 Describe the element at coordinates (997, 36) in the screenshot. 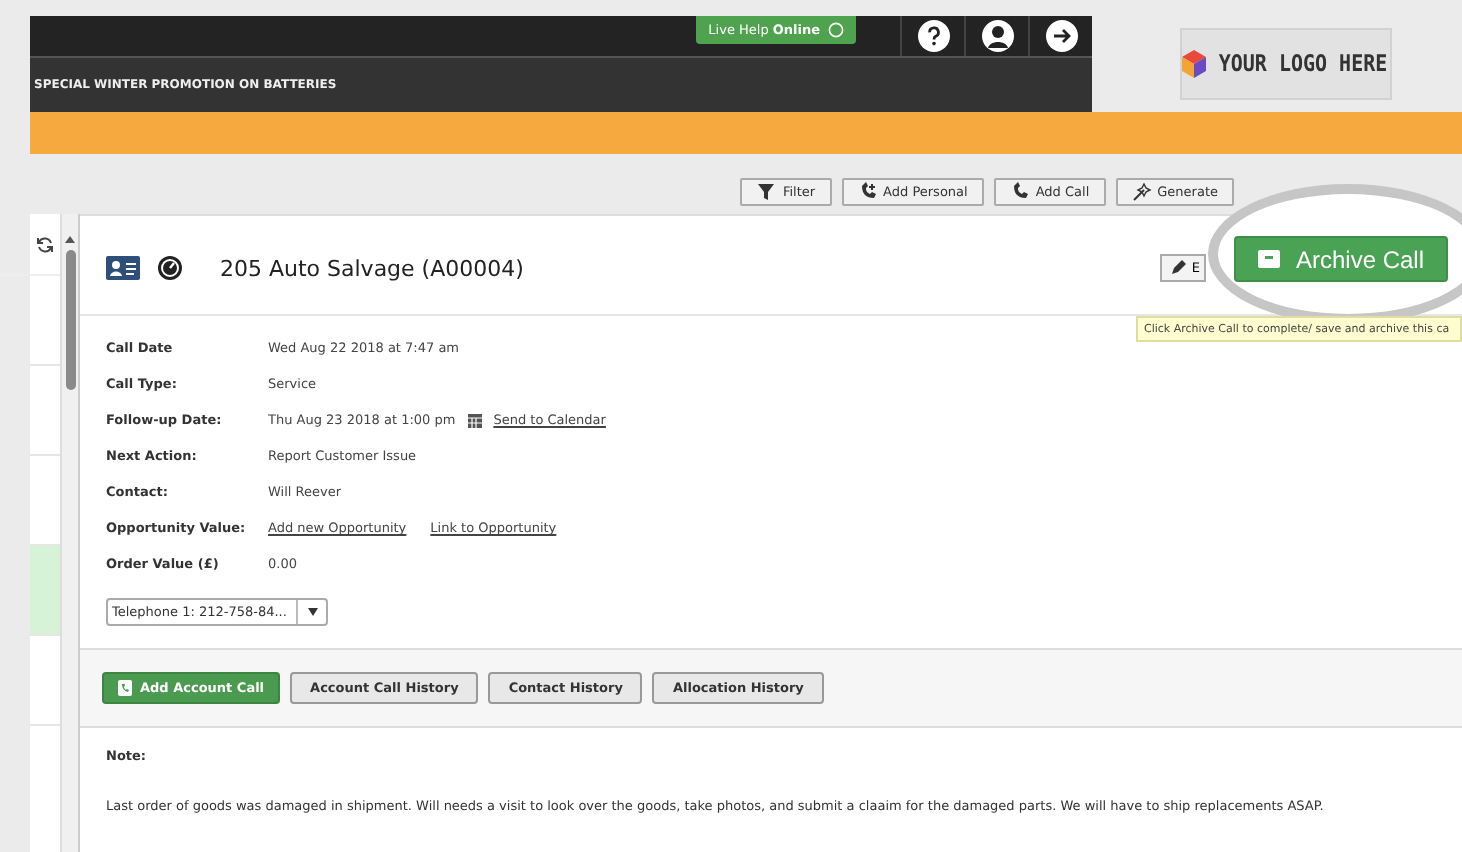

I see `user-icon` at that location.